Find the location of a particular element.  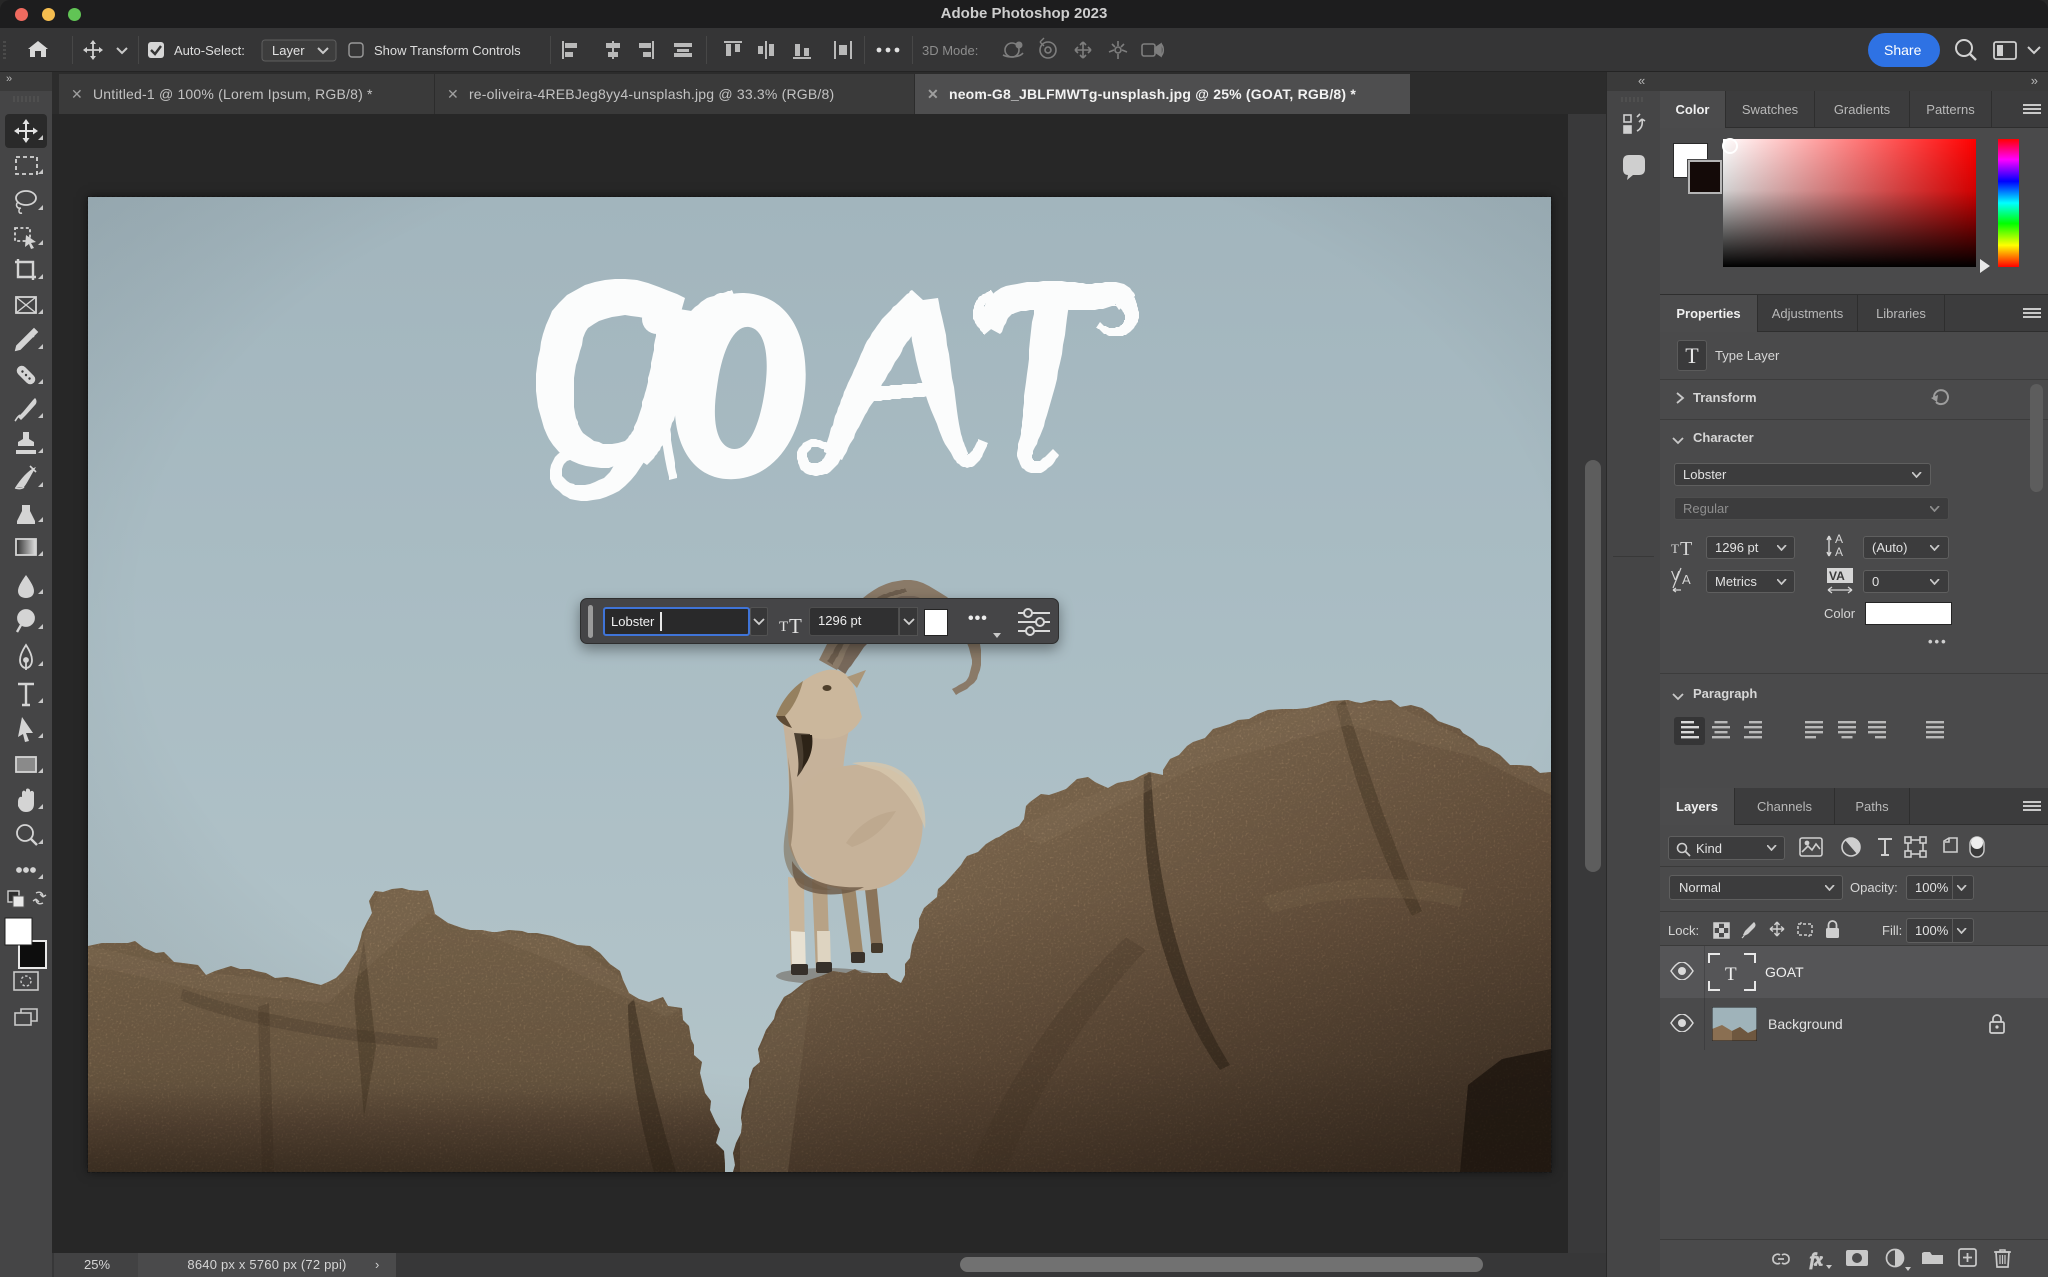

svg-text: Layer is located at coordinates (288, 50).